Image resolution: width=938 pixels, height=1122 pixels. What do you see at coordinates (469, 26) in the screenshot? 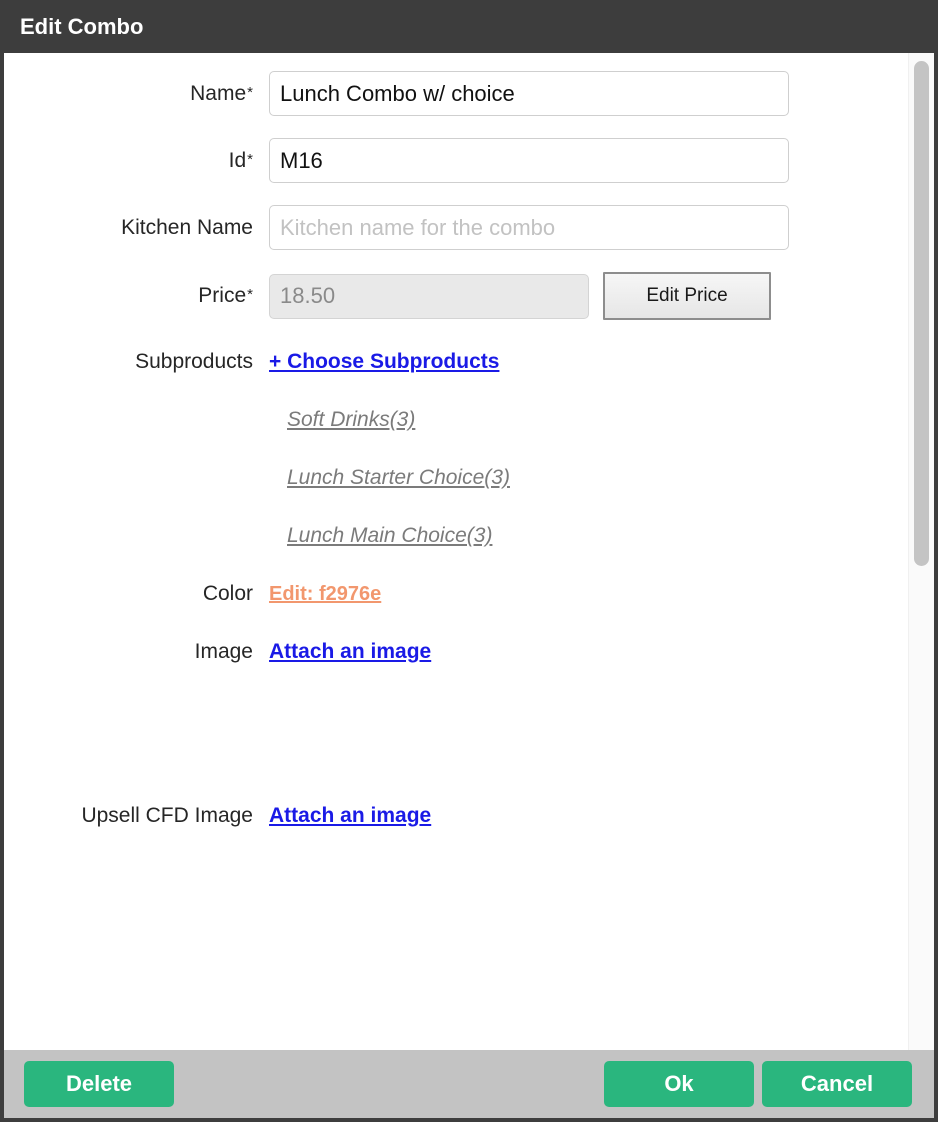
I see `dialog-titlebar: Edit Combo` at bounding box center [469, 26].